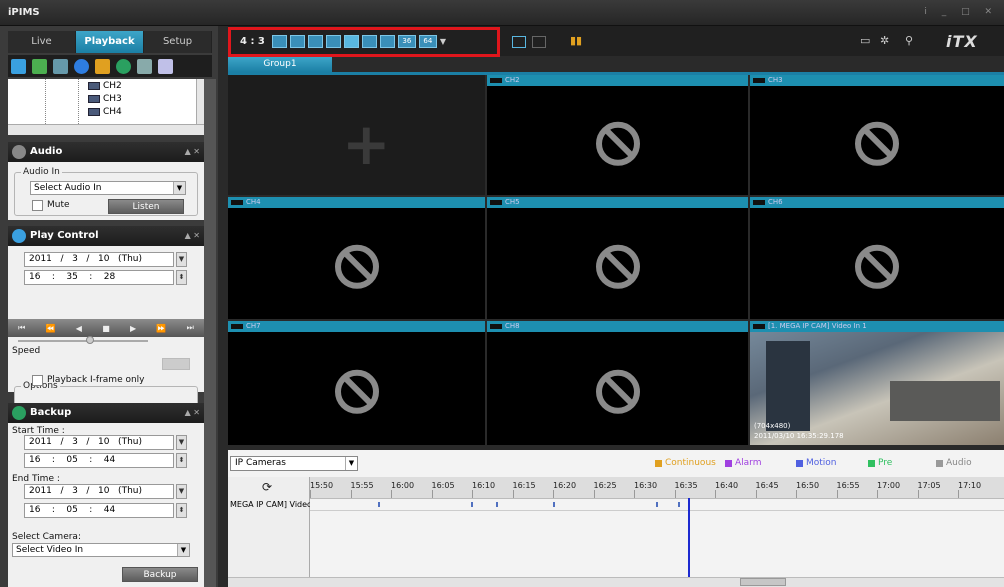  Describe the element at coordinates (161, 328) in the screenshot. I see `step-forward-icon: ⏩` at that location.